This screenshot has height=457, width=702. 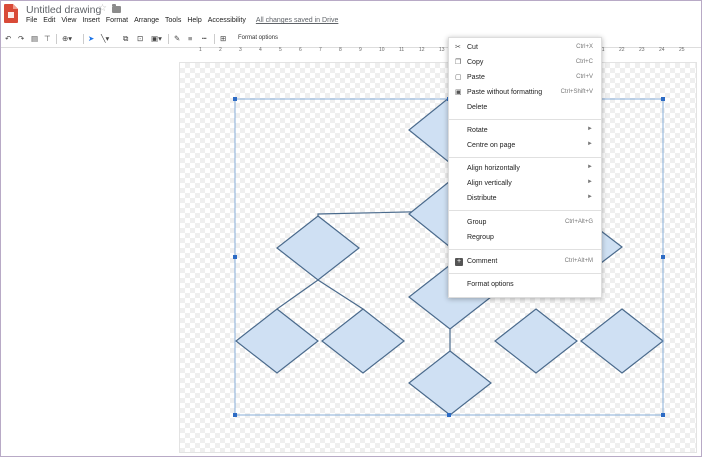 What do you see at coordinates (525, 131) in the screenshot?
I see `menu-item-rotate: Rotate ►` at bounding box center [525, 131].